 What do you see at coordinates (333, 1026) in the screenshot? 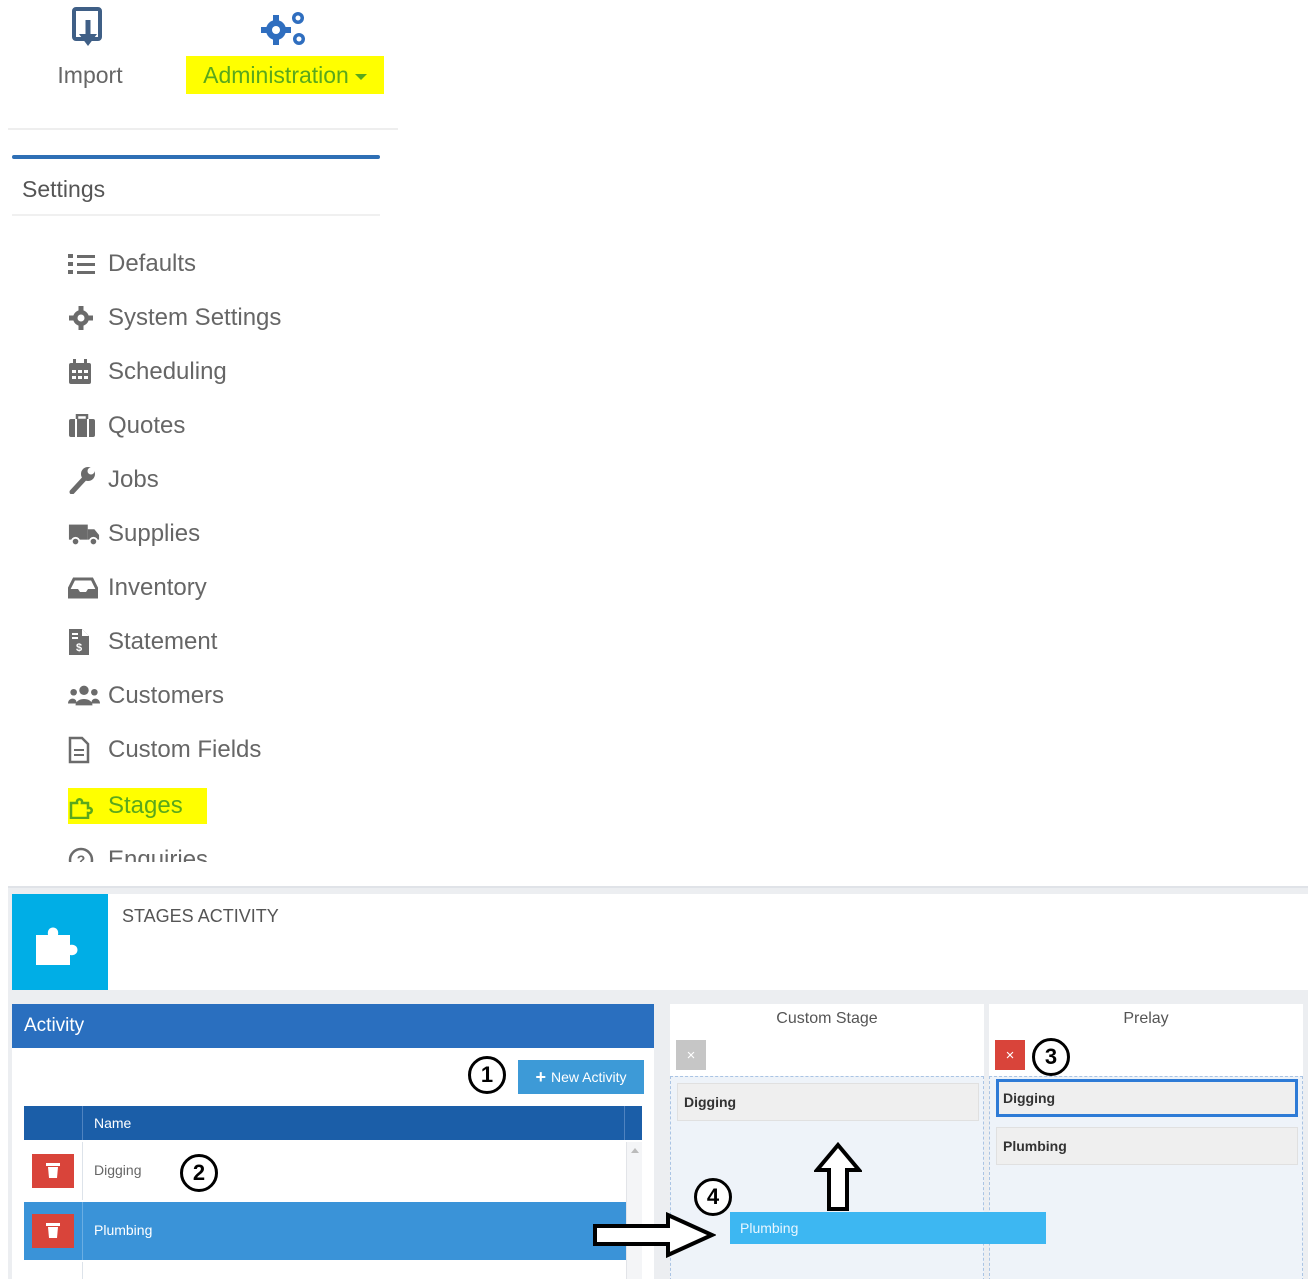
I see `activity-heading: Activity` at bounding box center [333, 1026].